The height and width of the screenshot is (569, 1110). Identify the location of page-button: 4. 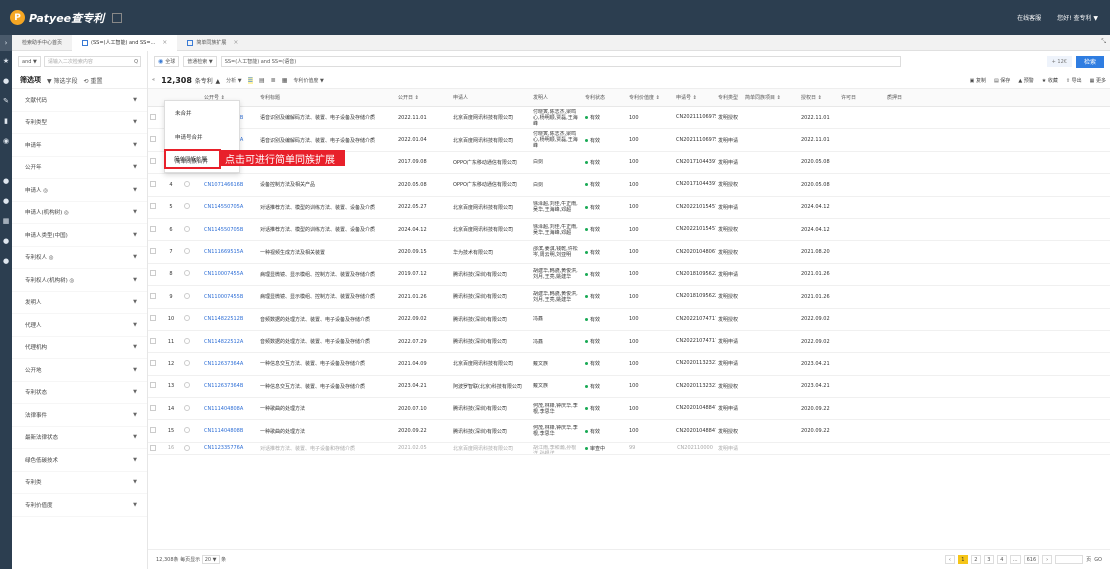
(1001, 559).